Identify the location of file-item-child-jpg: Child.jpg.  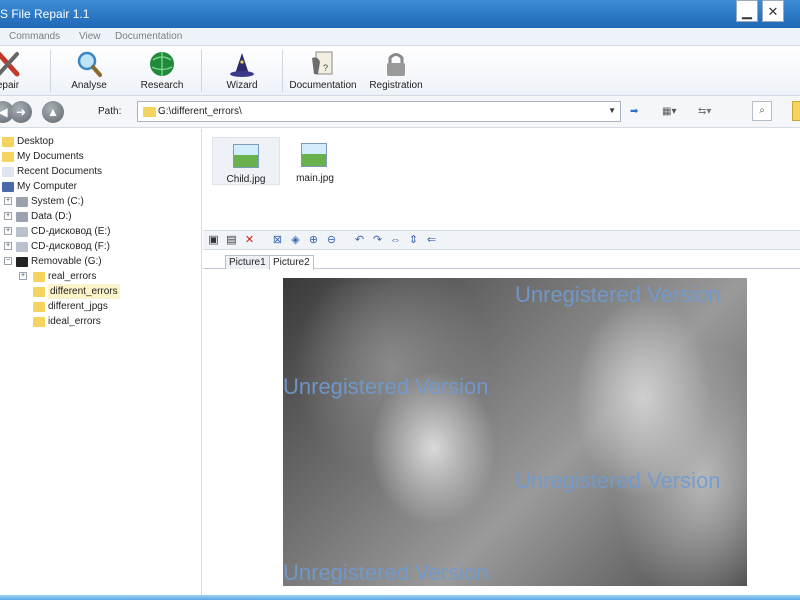
(246, 161).